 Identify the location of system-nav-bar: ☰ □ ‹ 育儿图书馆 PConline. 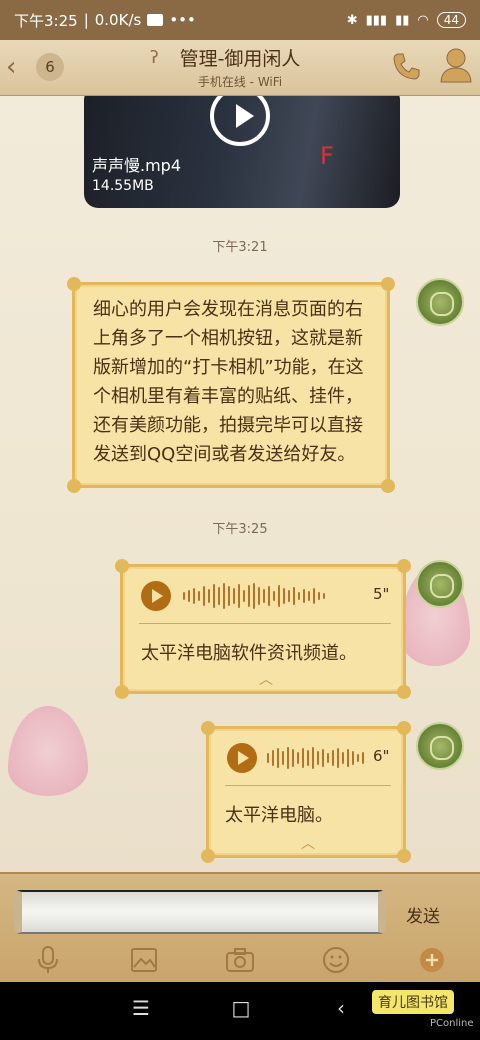
(240, 1011).